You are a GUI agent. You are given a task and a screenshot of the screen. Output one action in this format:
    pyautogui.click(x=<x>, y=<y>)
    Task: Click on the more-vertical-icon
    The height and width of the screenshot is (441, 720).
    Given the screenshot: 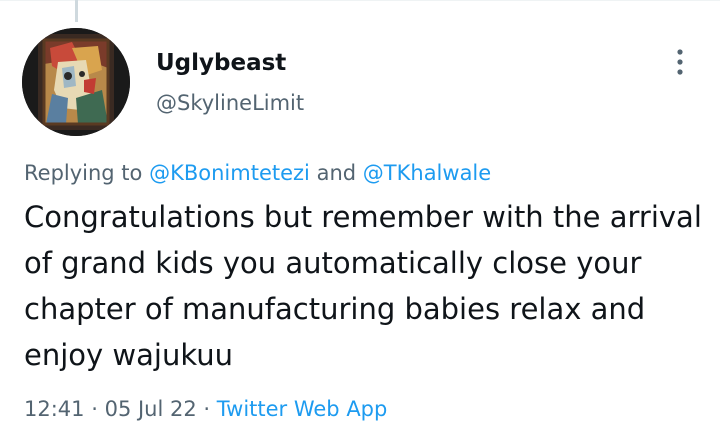 What is the action you would take?
    pyautogui.click(x=680, y=62)
    